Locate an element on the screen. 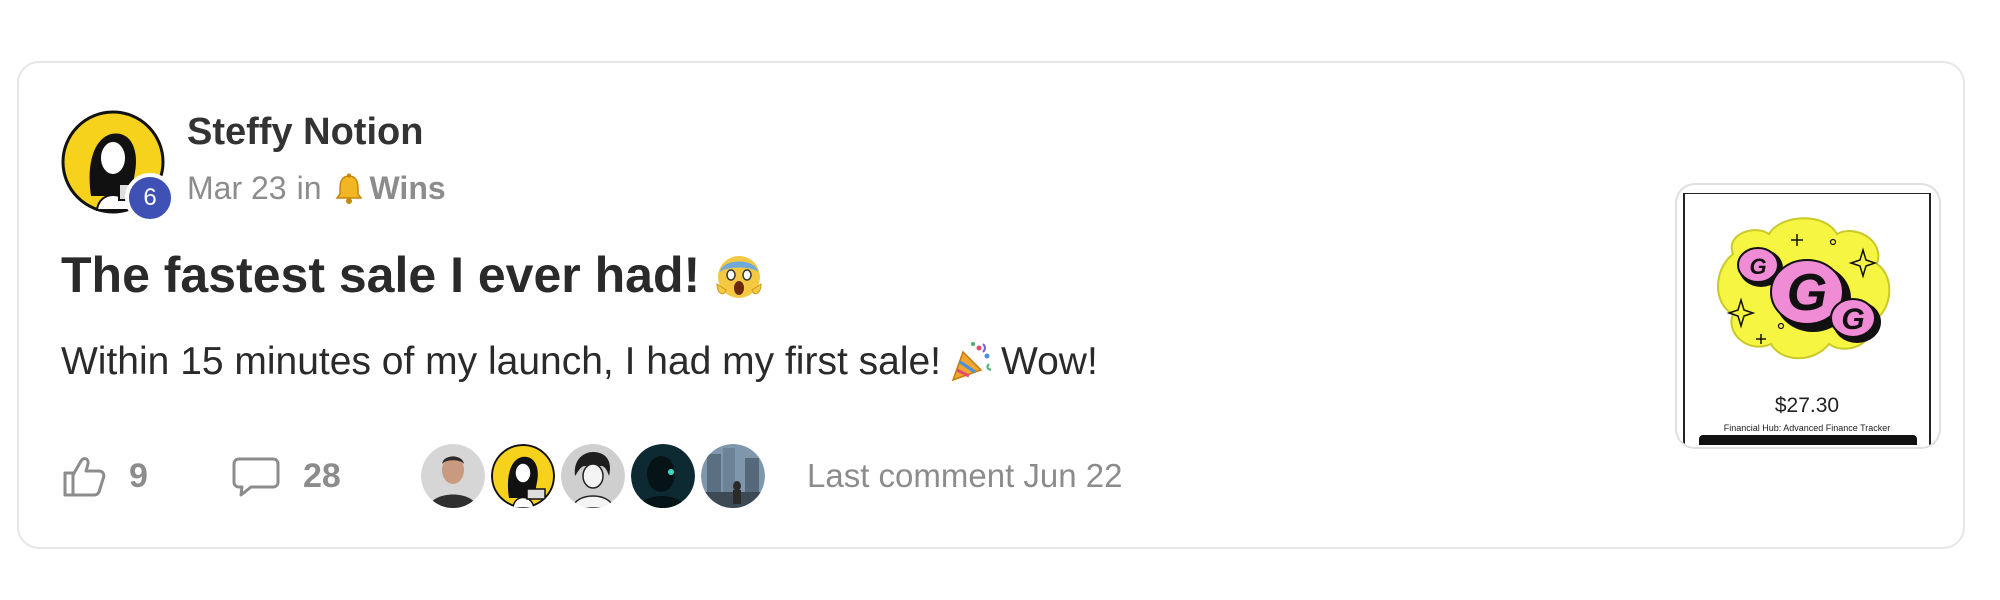  post-body-end: Wow! is located at coordinates (1049, 361).